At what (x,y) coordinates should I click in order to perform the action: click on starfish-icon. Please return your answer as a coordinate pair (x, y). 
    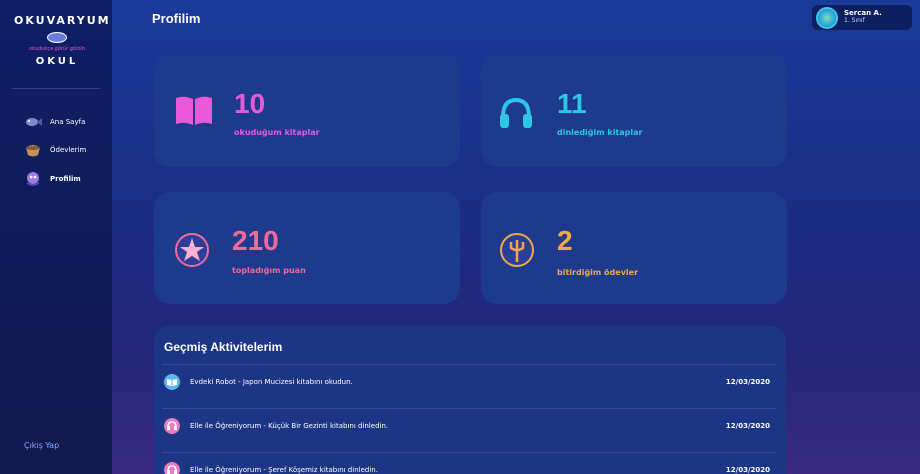
    Looking at the image, I should click on (192, 252).